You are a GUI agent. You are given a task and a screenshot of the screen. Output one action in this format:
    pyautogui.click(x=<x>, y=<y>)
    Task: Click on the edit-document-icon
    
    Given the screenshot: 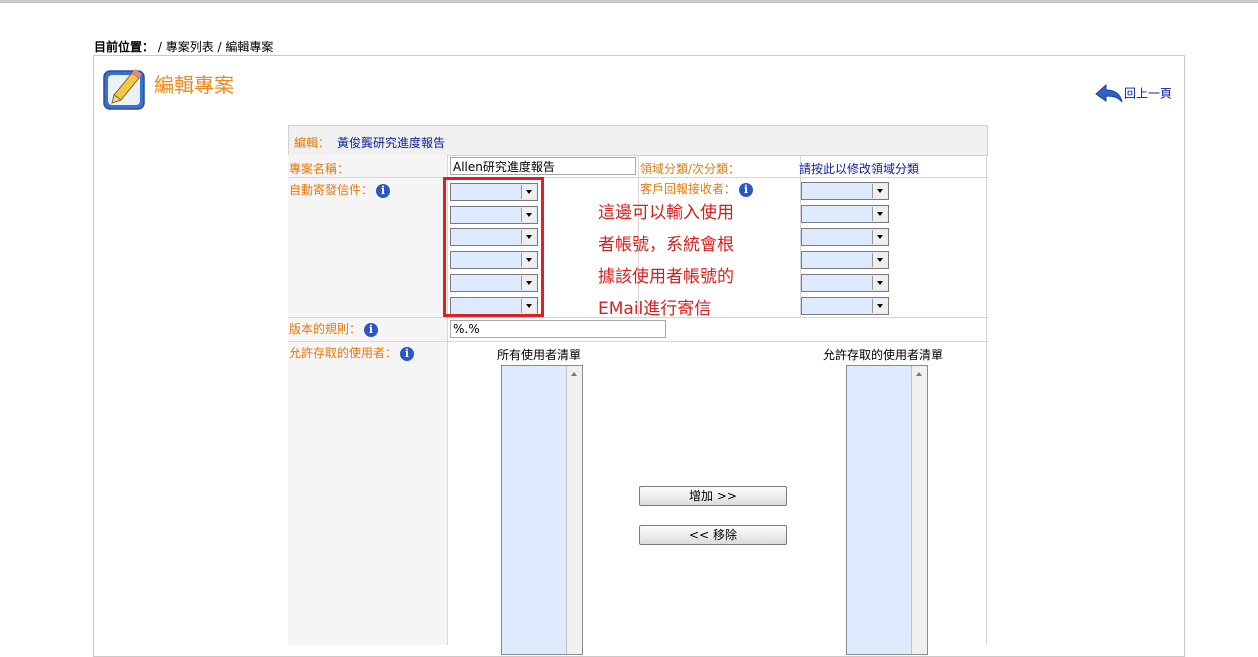 What is the action you would take?
    pyautogui.click(x=124, y=89)
    